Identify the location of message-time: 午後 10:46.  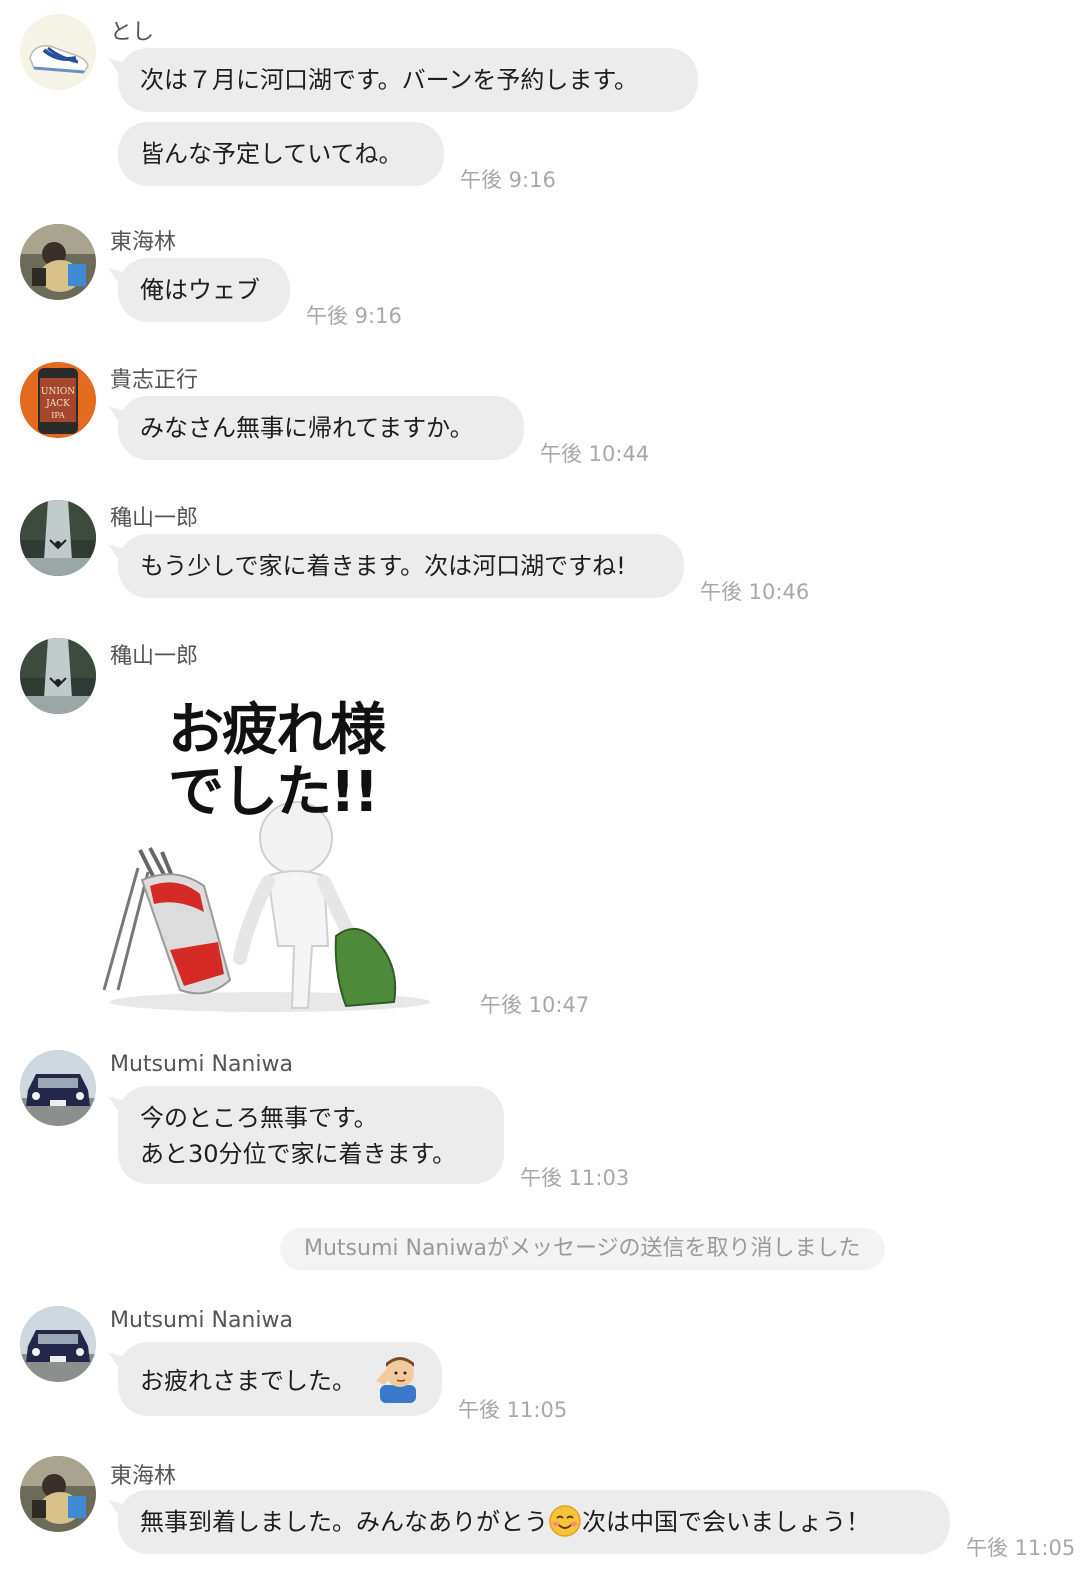
(755, 592).